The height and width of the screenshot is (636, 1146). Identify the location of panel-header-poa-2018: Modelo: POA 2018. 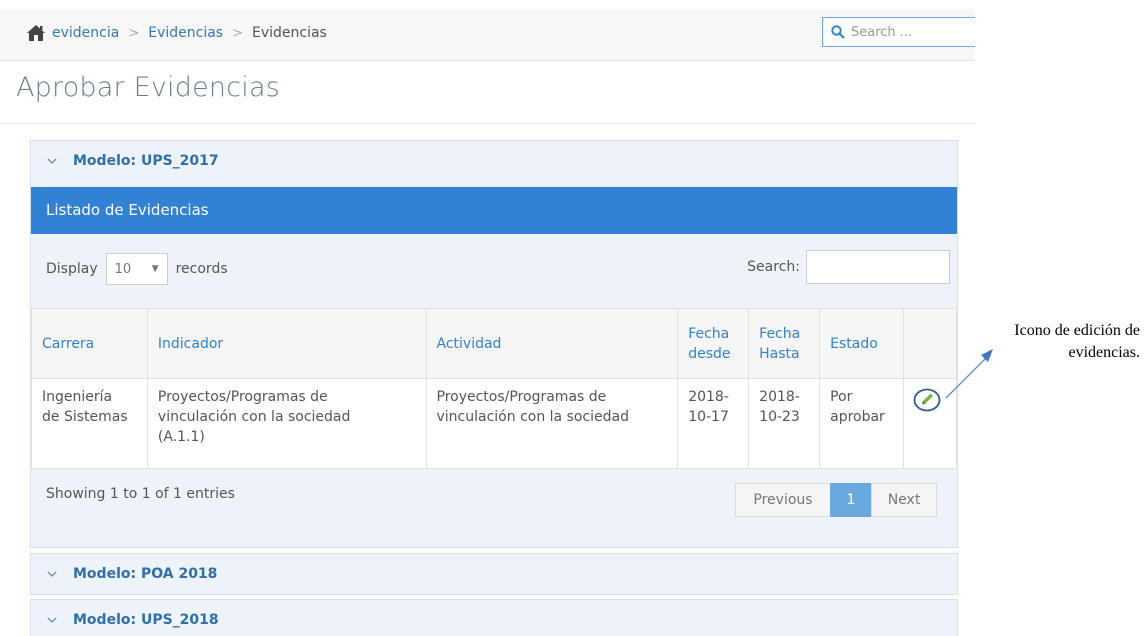
(494, 574).